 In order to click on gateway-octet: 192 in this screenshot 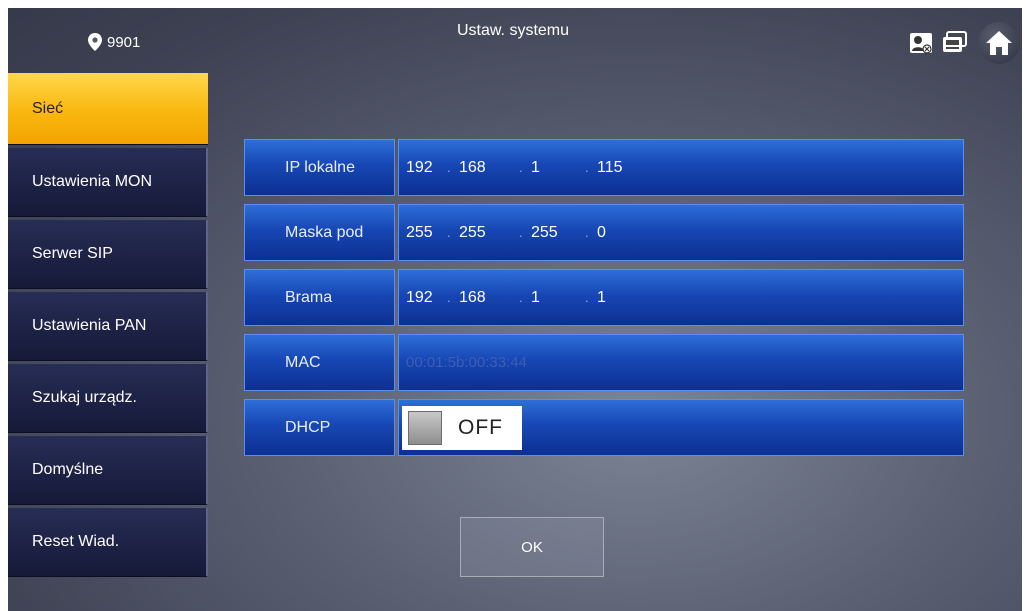, I will do `click(426, 298)`.